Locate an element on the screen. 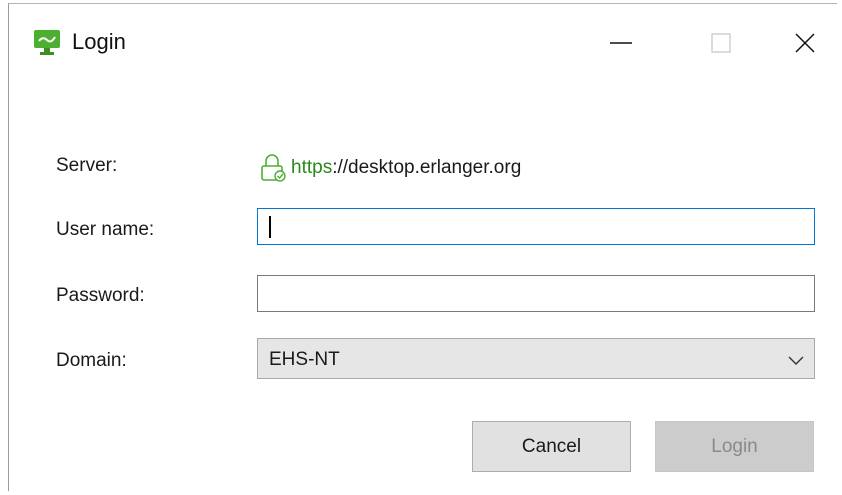 The height and width of the screenshot is (495, 842). chevron-down-icon is located at coordinates (796, 362).